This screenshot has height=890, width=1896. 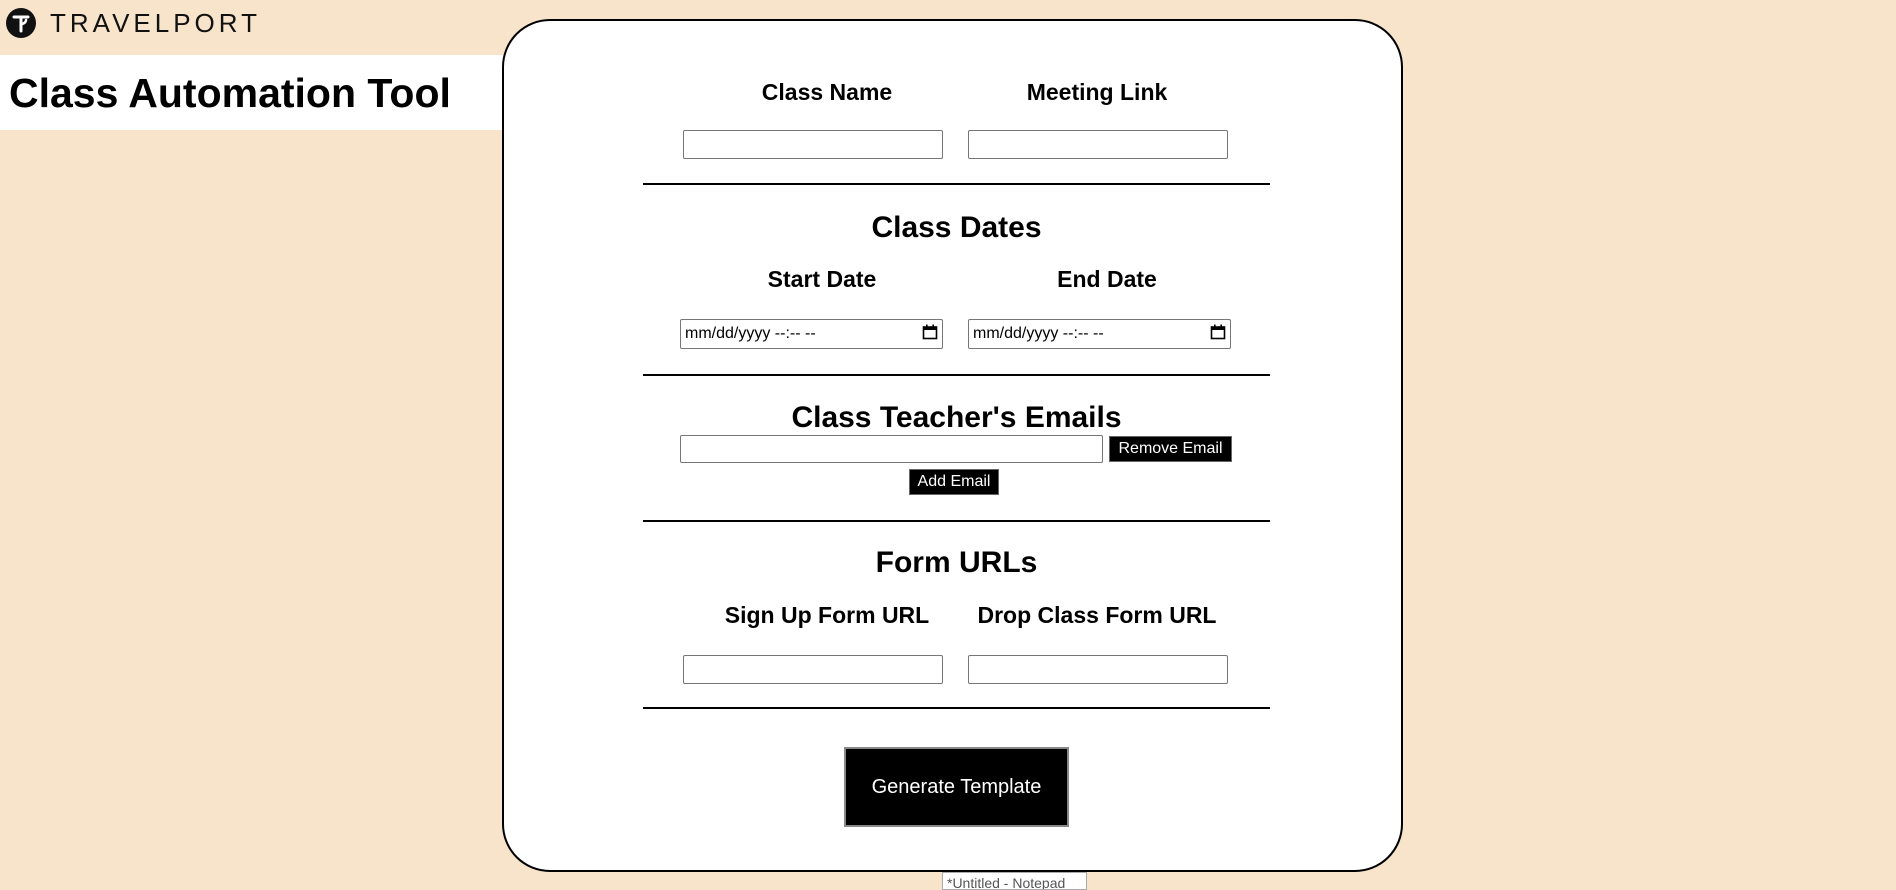 What do you see at coordinates (21, 23) in the screenshot?
I see `travelport-t-logo-icon` at bounding box center [21, 23].